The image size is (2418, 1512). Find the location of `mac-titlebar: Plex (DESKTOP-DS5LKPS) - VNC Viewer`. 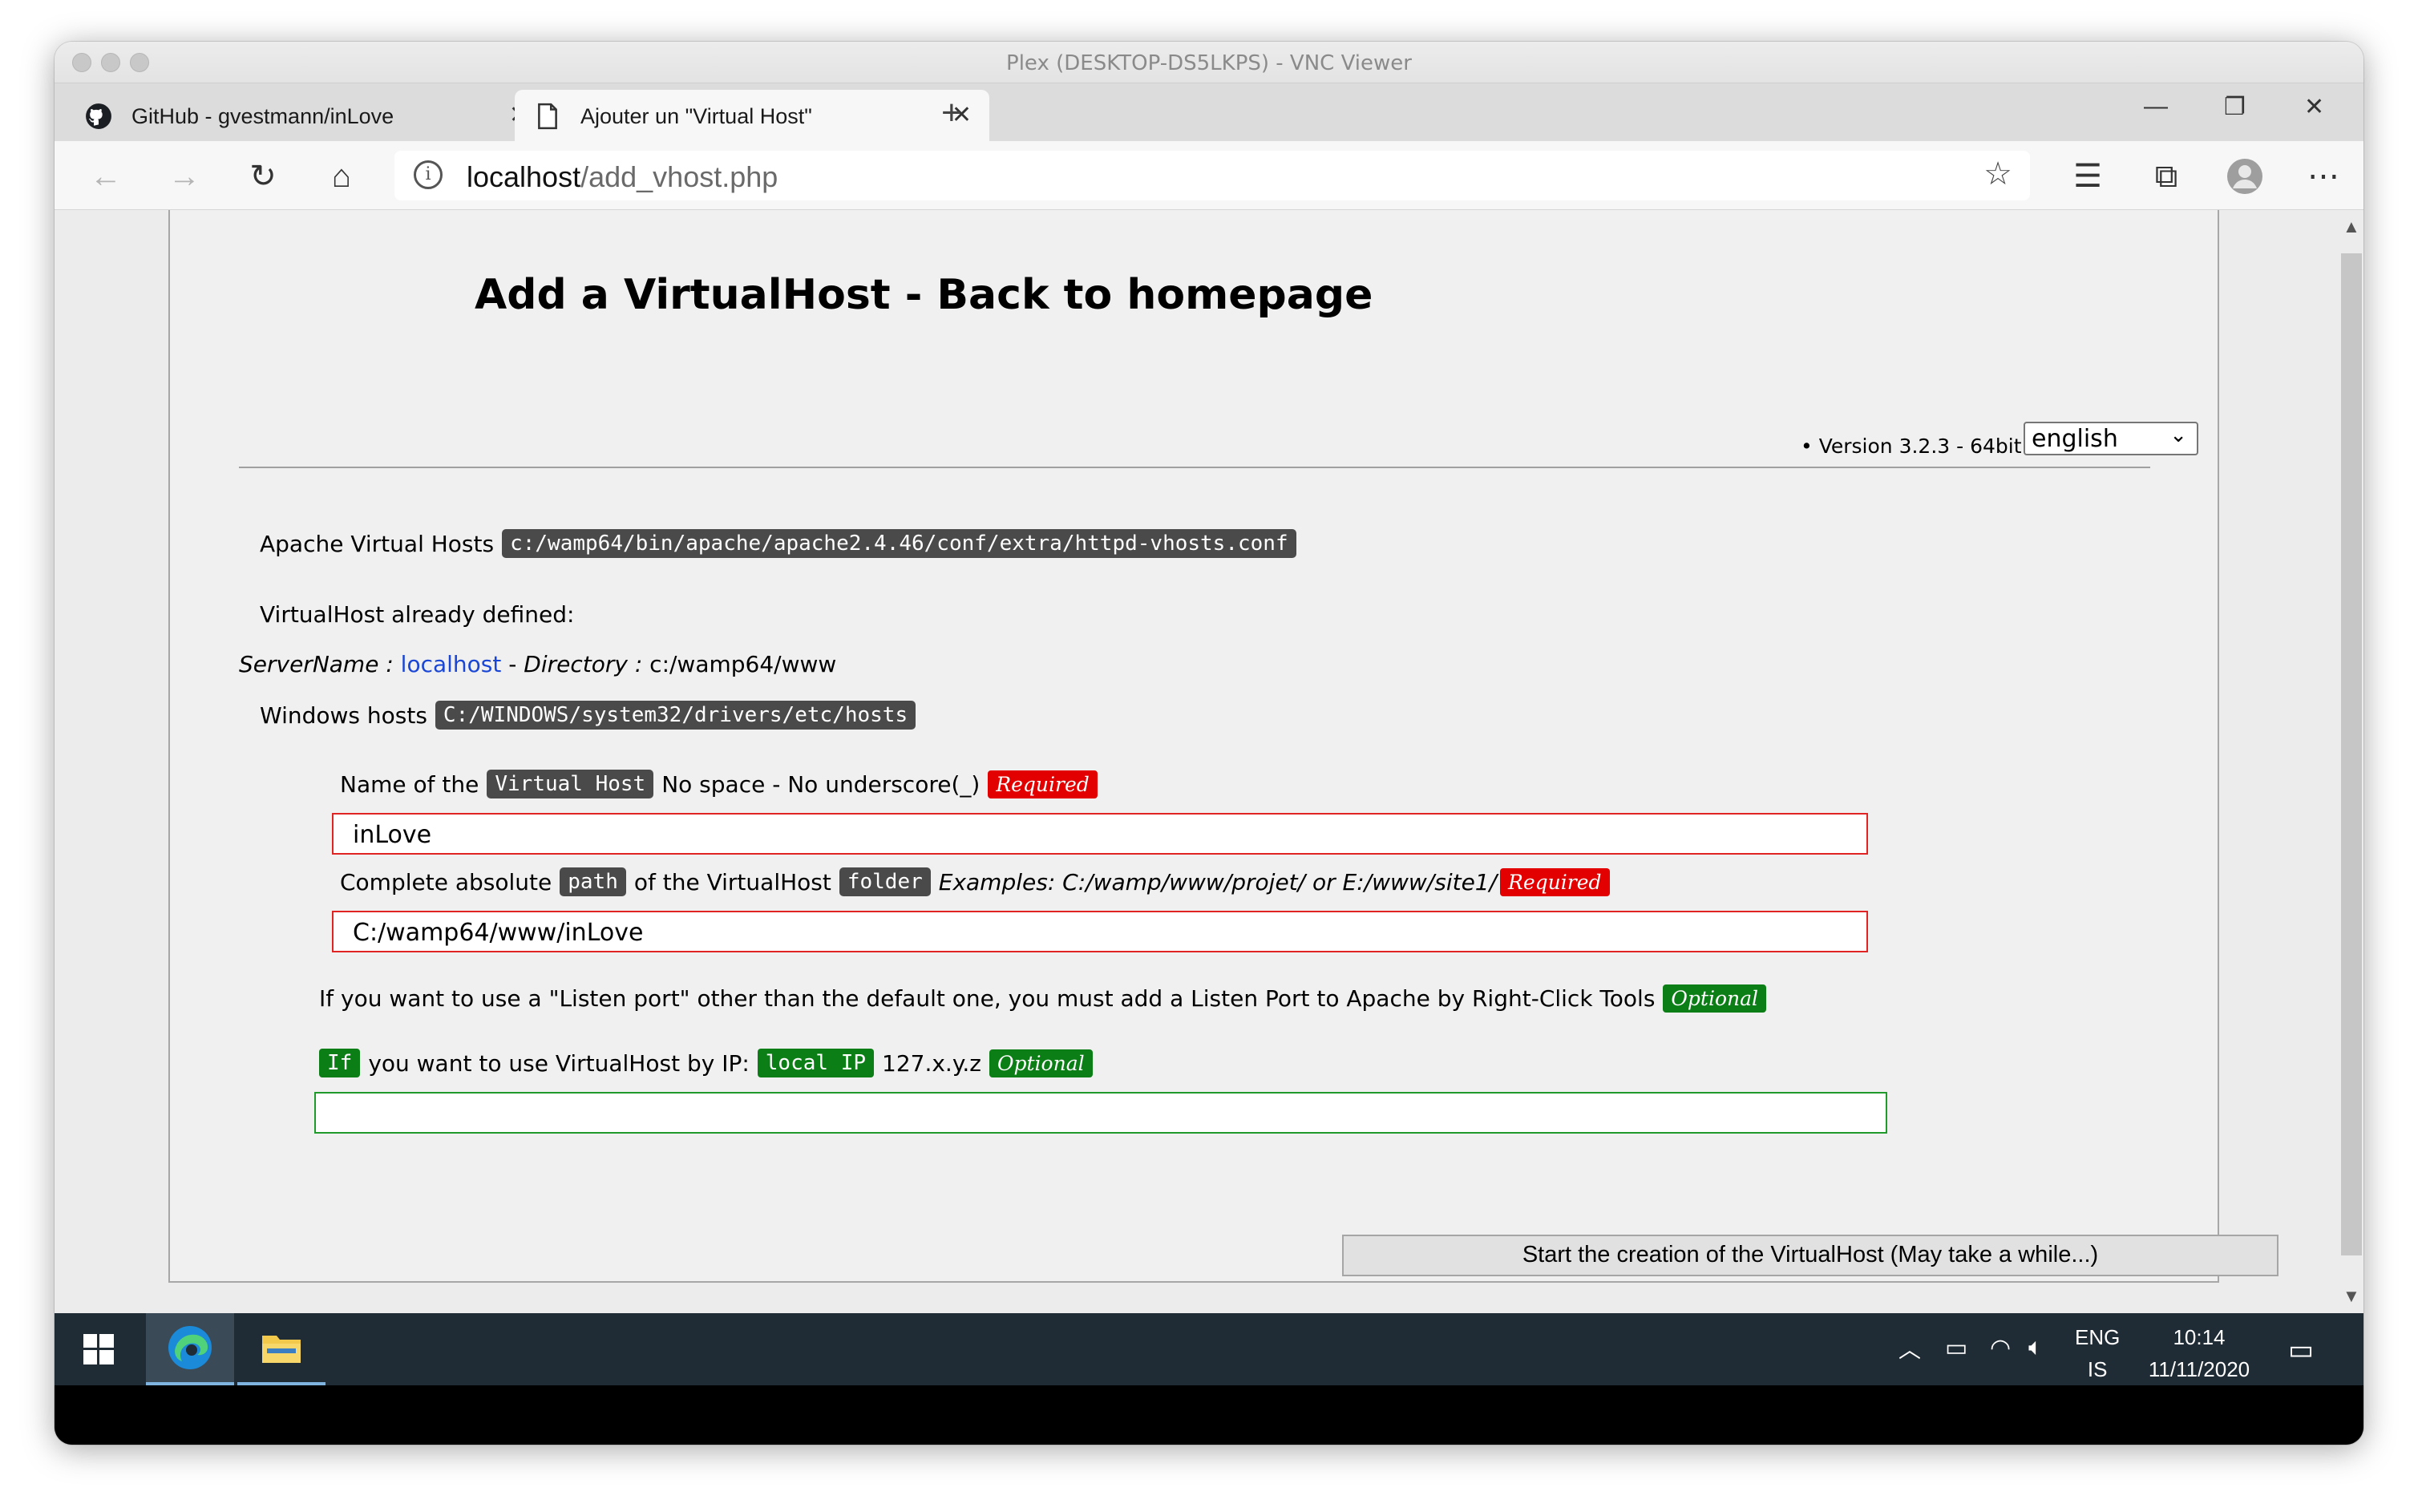

mac-titlebar: Plex (DESKTOP-DS5LKPS) - VNC Viewer is located at coordinates (1209, 62).